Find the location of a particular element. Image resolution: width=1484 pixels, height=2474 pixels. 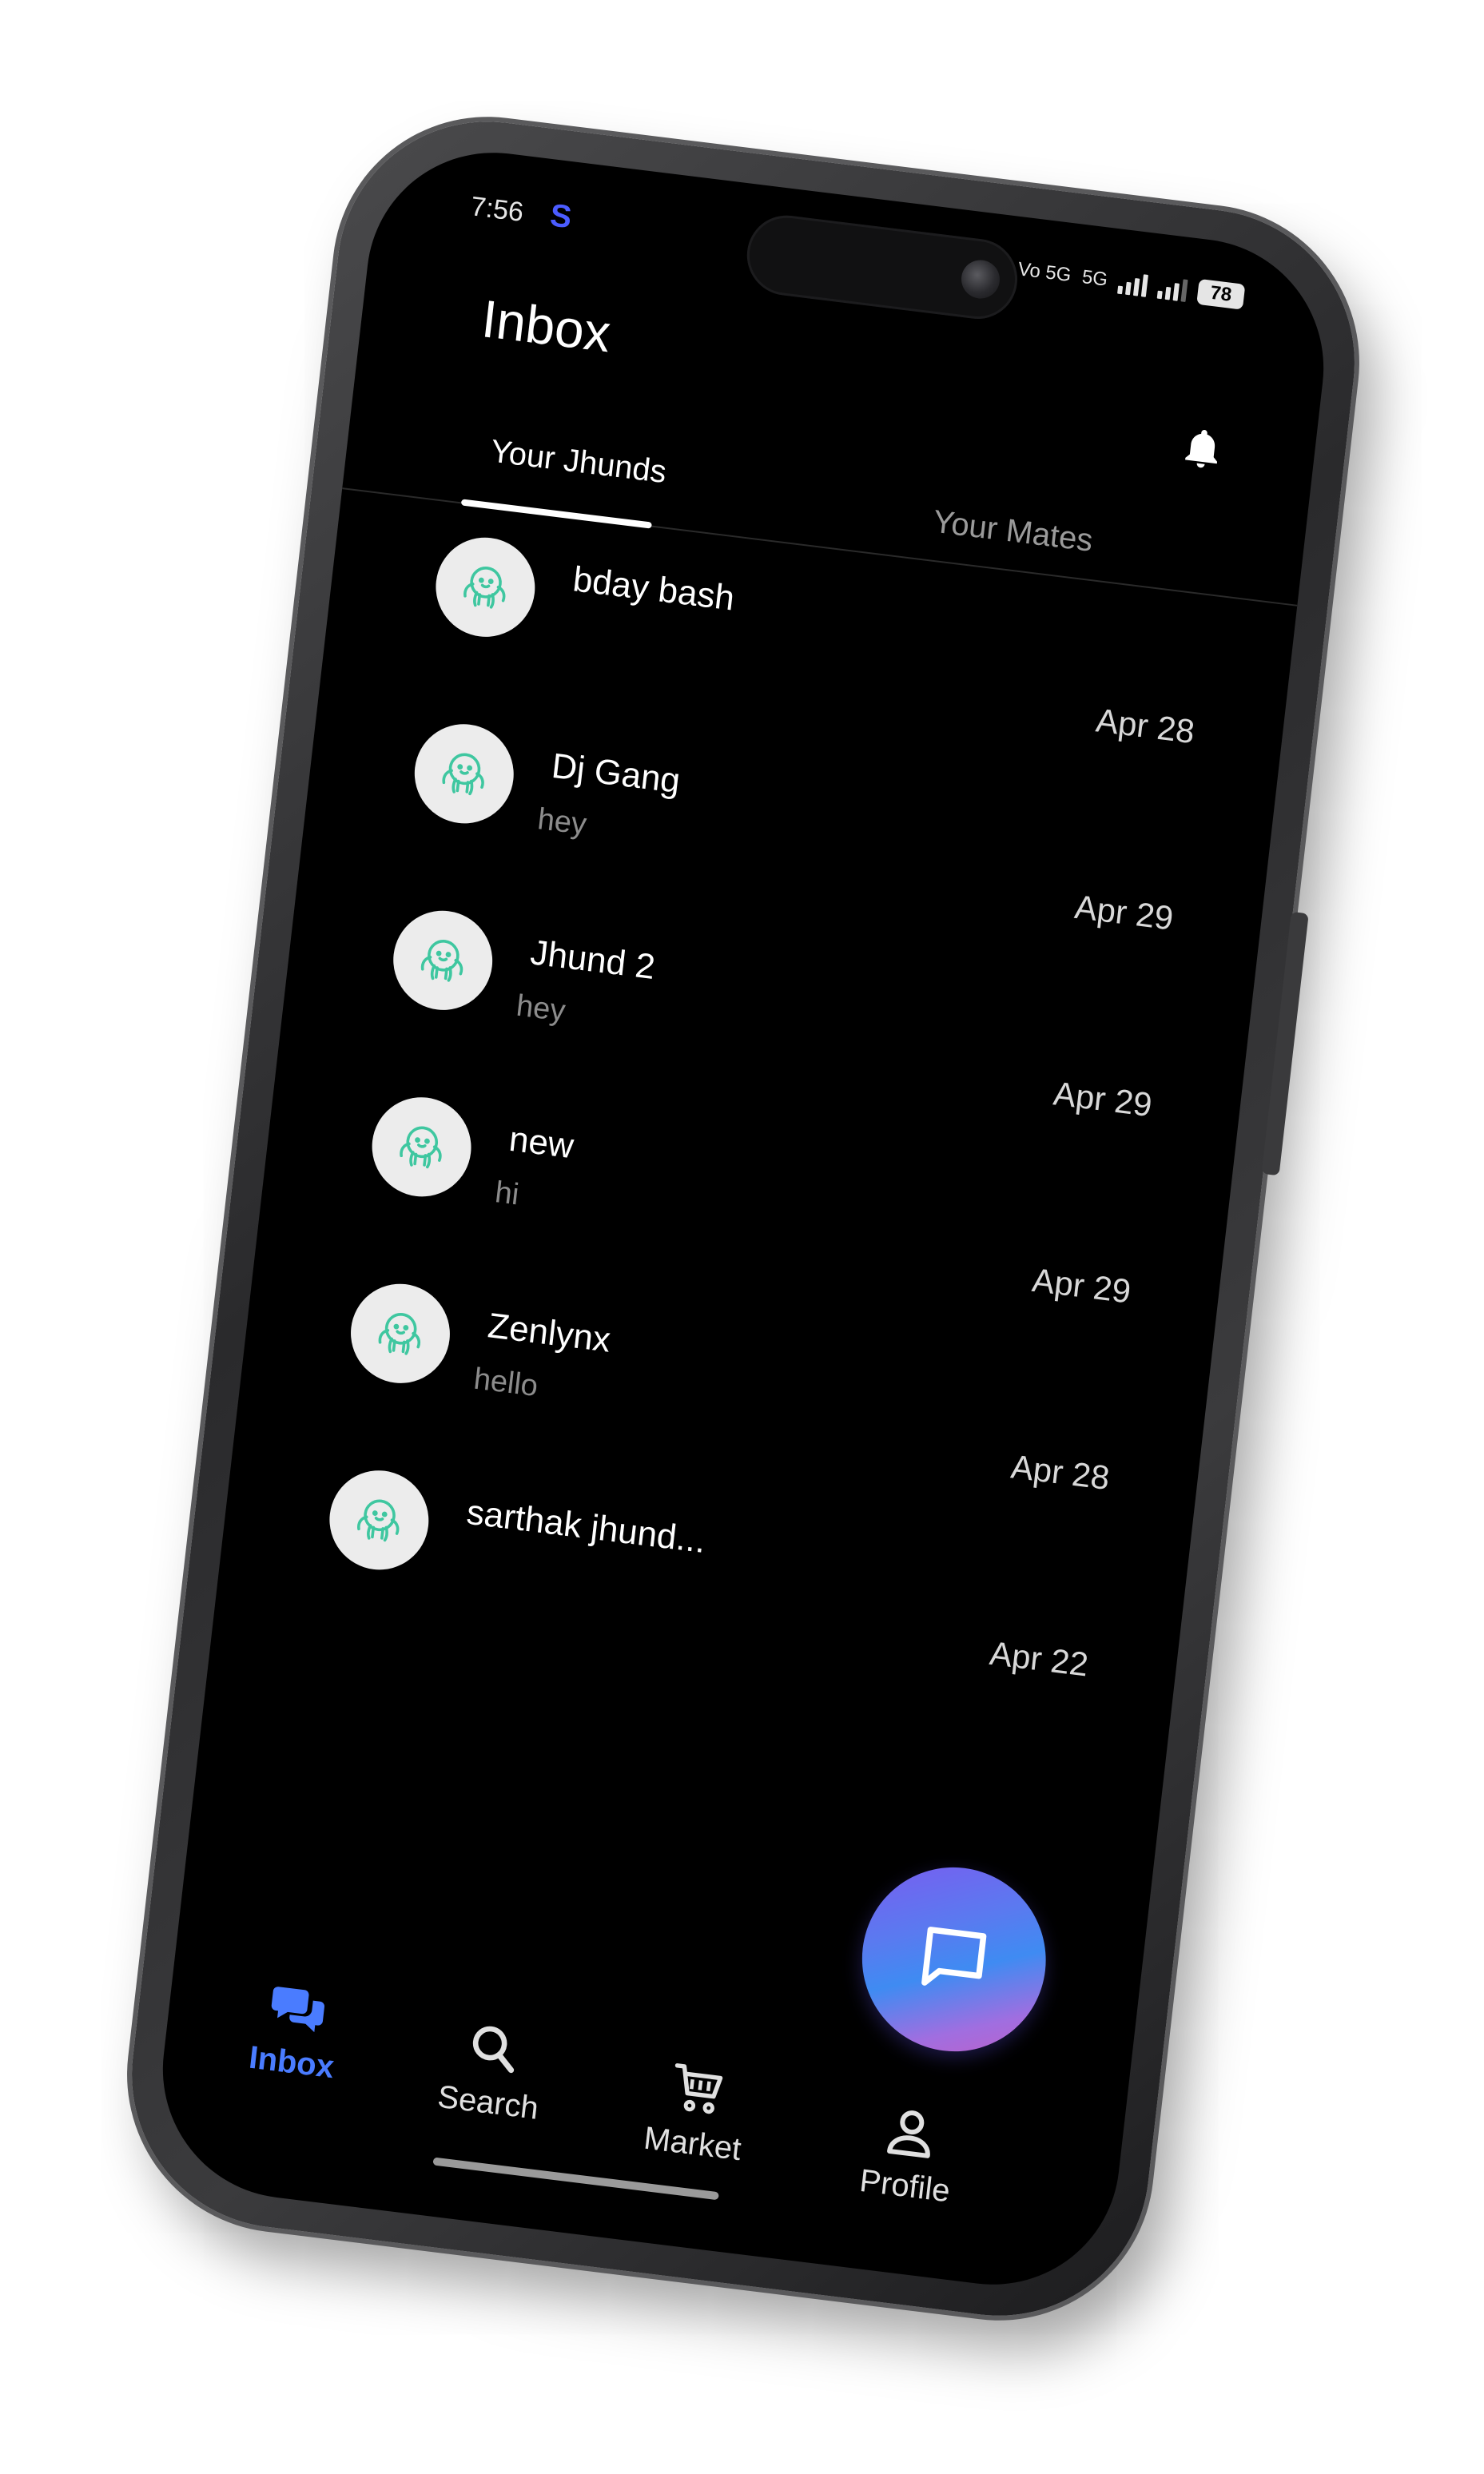

nav-label: Profile is located at coordinates (905, 2185).